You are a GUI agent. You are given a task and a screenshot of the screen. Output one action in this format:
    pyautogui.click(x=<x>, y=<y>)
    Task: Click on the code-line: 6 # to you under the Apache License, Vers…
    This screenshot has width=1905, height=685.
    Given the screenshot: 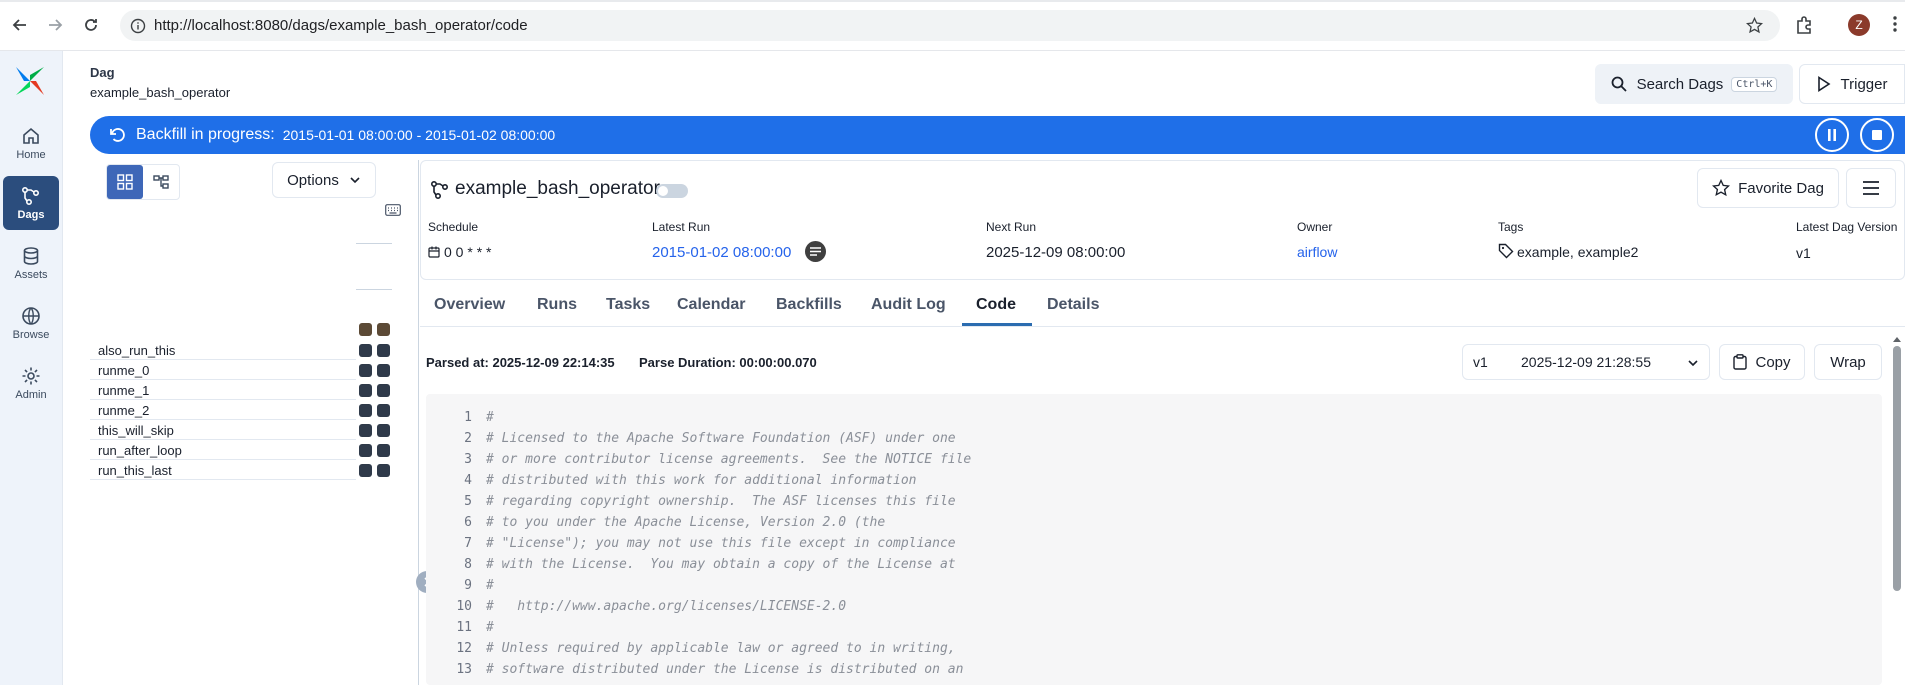 What is the action you would take?
    pyautogui.click(x=675, y=522)
    